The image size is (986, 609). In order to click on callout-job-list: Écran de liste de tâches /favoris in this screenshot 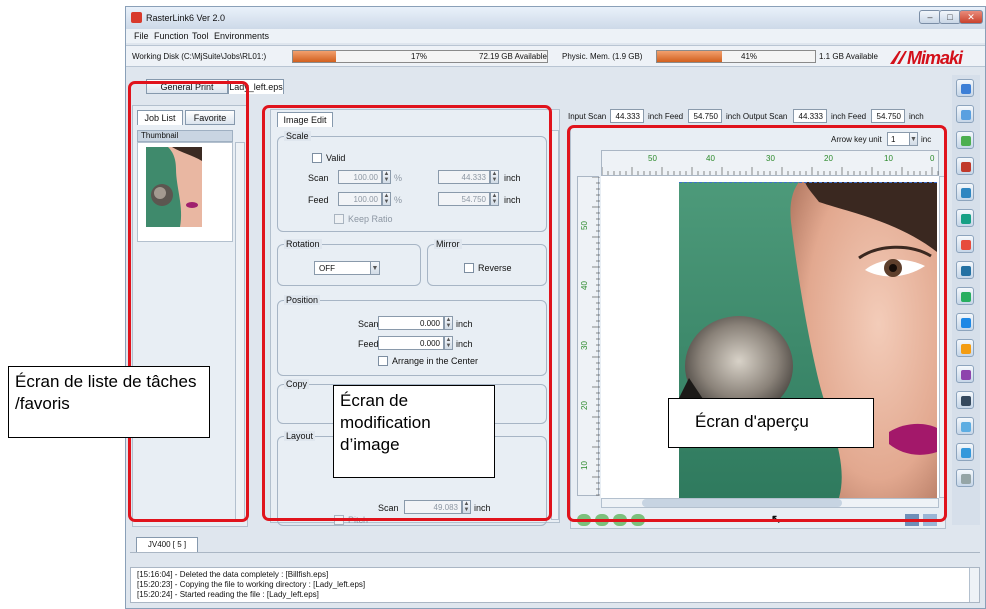, I will do `click(109, 402)`.